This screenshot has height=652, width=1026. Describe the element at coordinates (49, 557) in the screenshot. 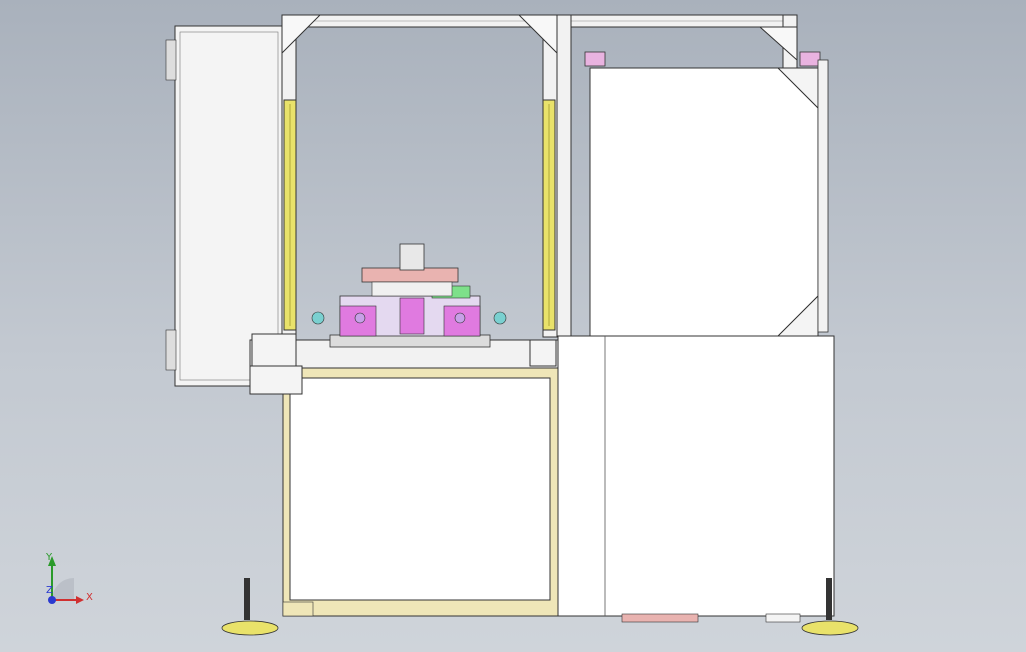

I see `axis-label-y: Y` at that location.